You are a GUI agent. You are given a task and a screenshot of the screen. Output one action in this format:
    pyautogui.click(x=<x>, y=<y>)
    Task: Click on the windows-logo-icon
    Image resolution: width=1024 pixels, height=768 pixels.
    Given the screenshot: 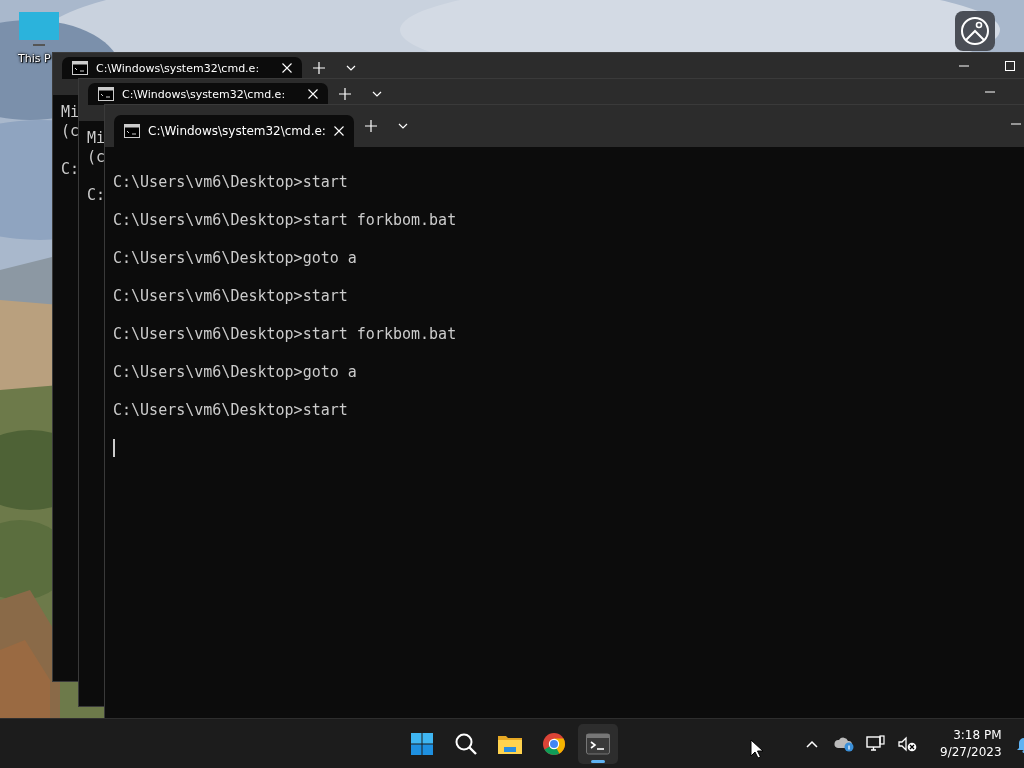 What is the action you would take?
    pyautogui.click(x=422, y=744)
    